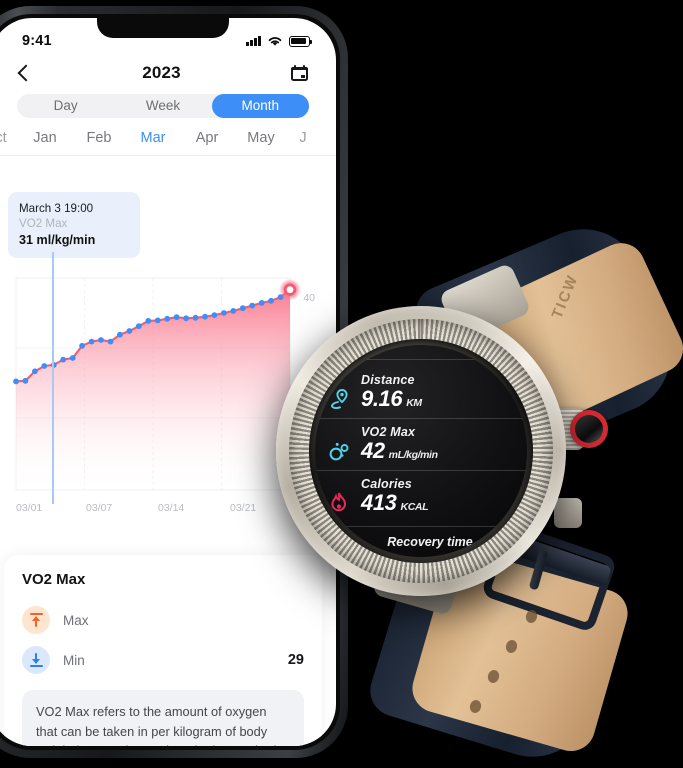 Image resolution: width=683 pixels, height=768 pixels. I want to click on wifi-icon, so click(275, 41).